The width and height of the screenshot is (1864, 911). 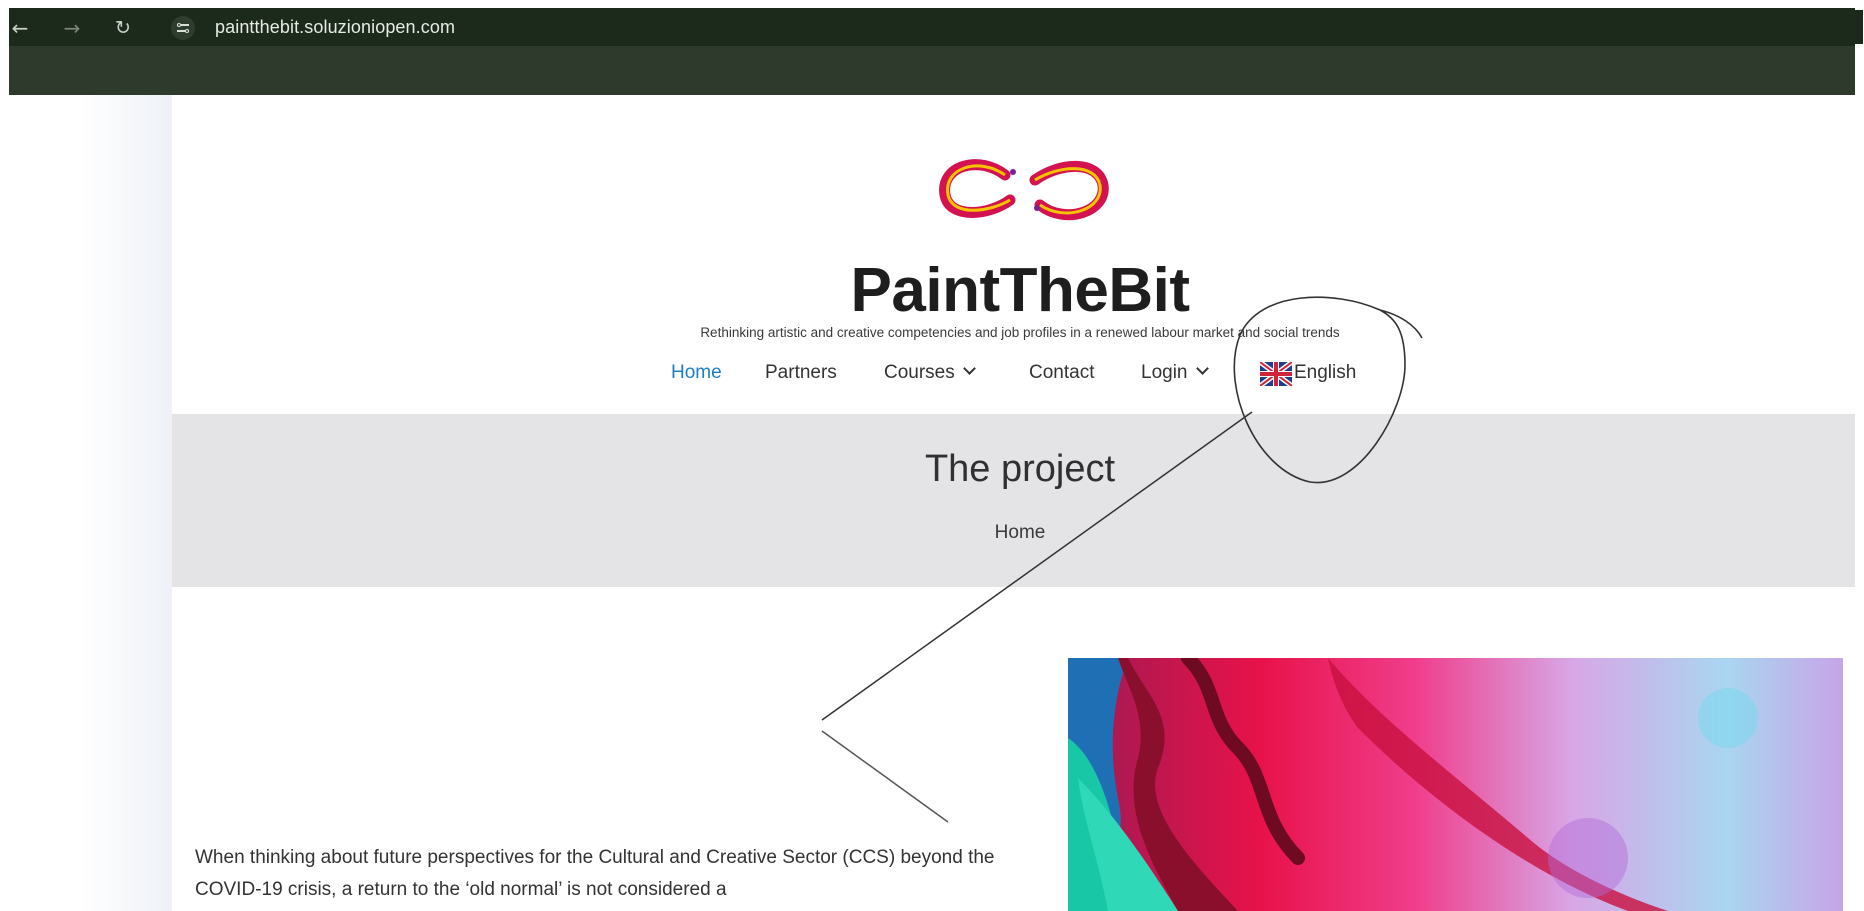 What do you see at coordinates (1025, 190) in the screenshot?
I see `paint-swirl-logo` at bounding box center [1025, 190].